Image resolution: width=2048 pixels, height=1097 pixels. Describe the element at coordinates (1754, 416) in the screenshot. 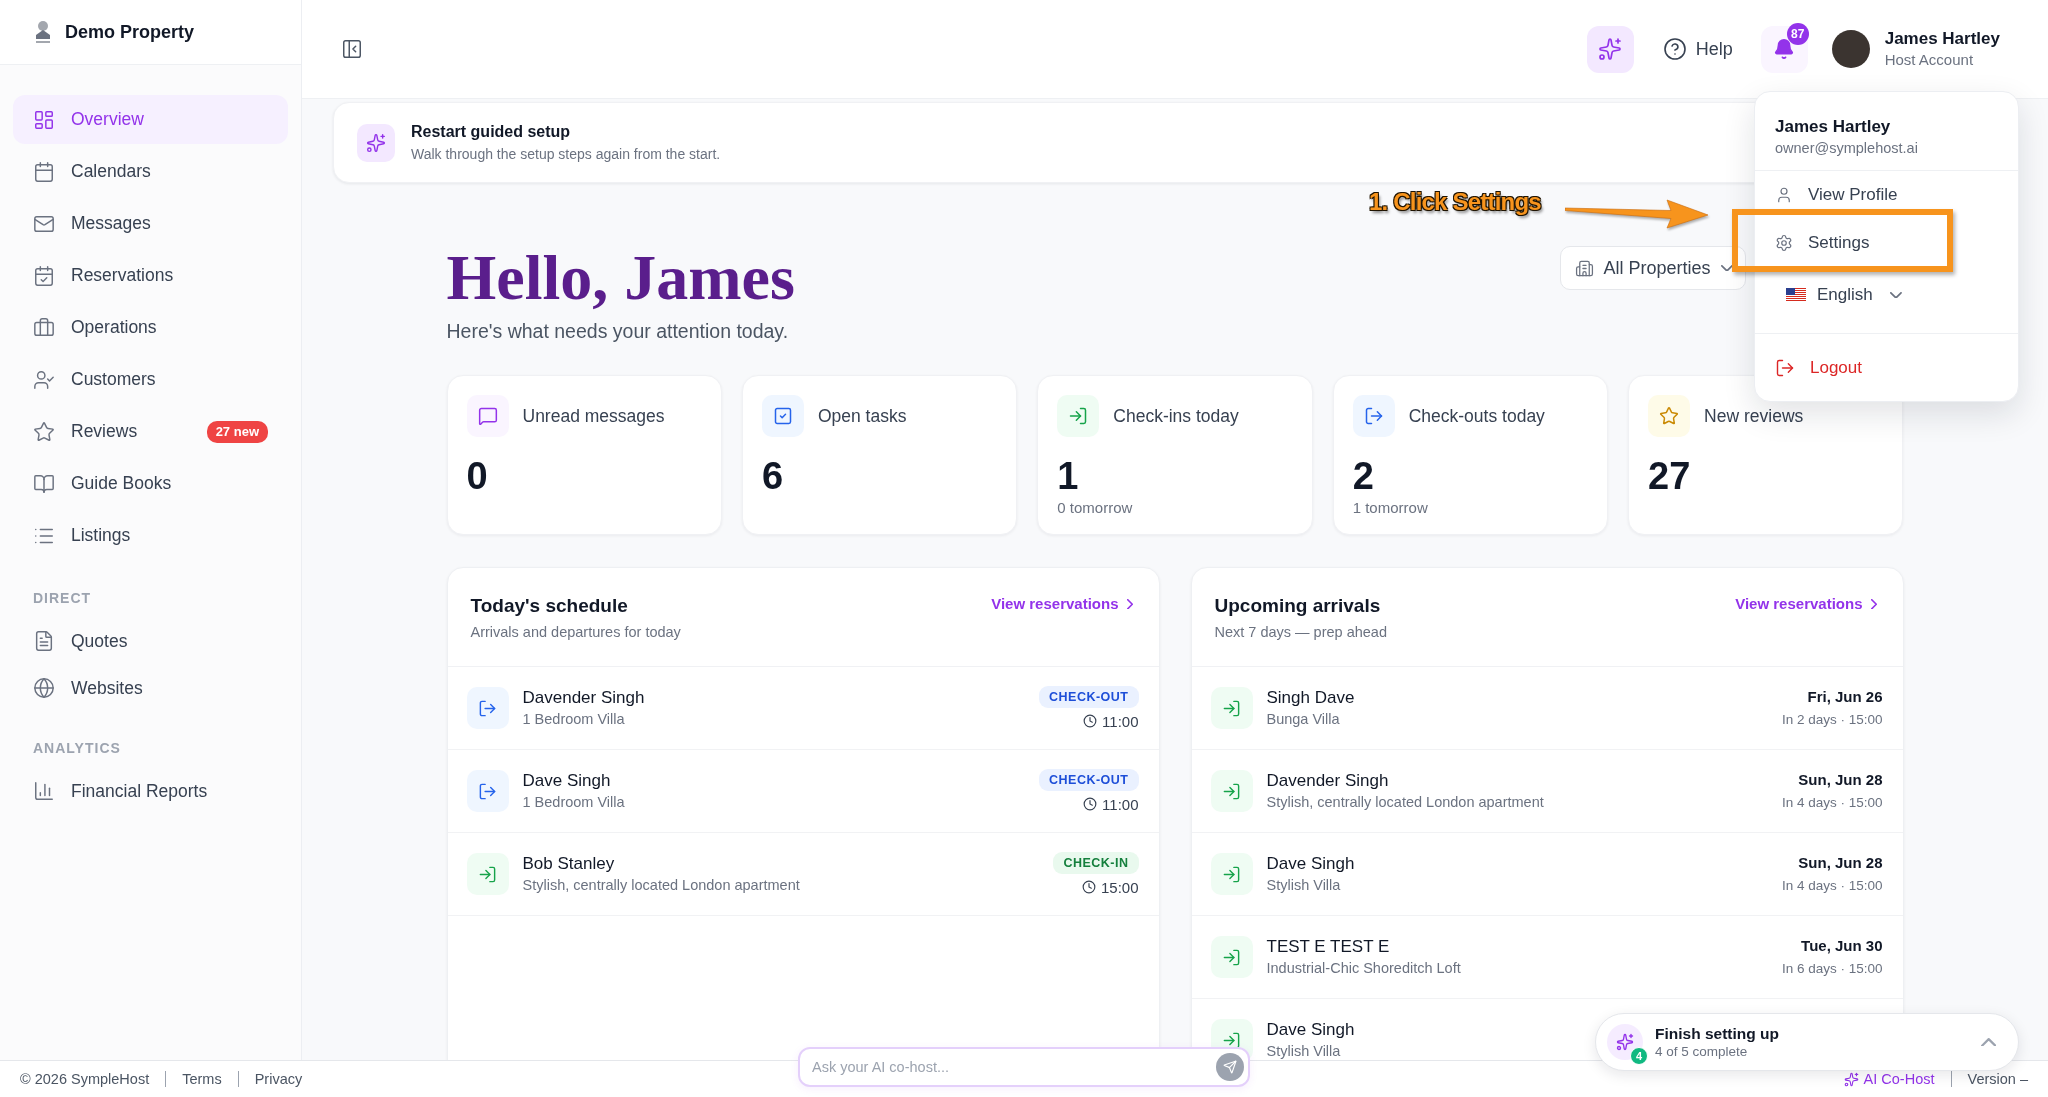

I see `stat-label: New reviews` at that location.